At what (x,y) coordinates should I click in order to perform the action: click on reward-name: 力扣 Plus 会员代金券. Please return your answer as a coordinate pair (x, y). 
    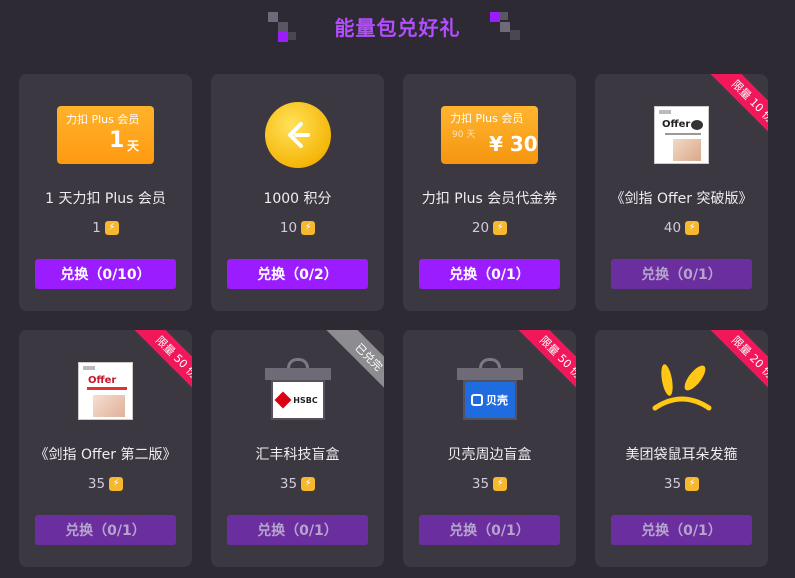
    Looking at the image, I should click on (489, 199).